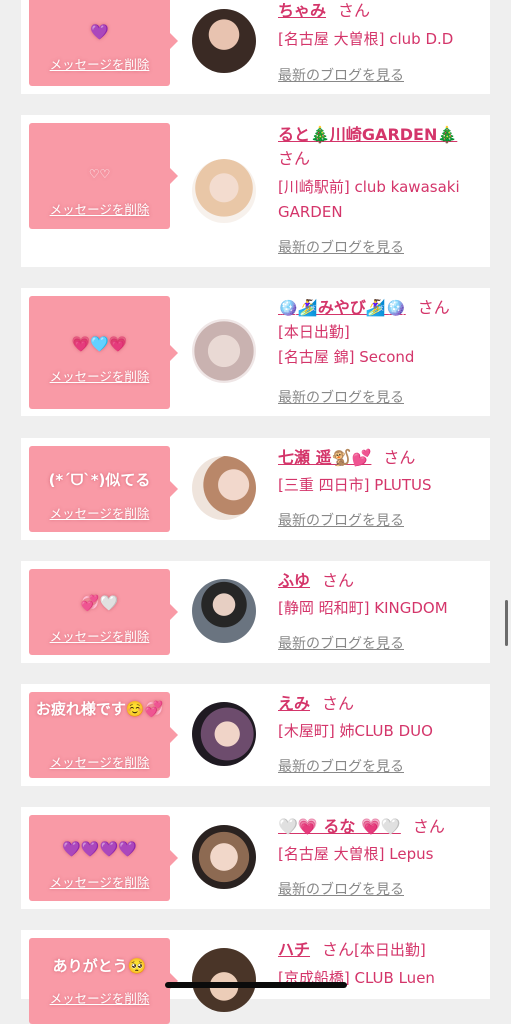 This screenshot has height=1024, width=511. What do you see at coordinates (294, 703) in the screenshot?
I see `cast-name-link: えみ` at bounding box center [294, 703].